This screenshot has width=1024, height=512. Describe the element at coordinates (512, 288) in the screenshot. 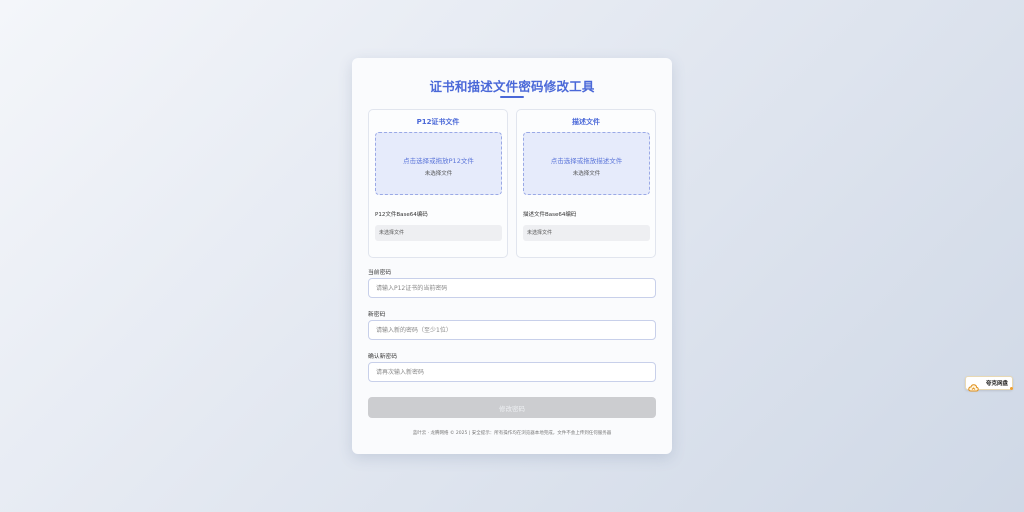

I see `current-password-input` at that location.